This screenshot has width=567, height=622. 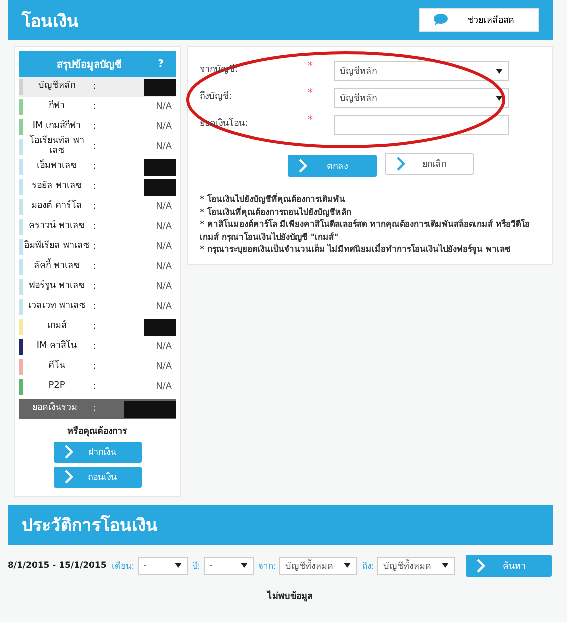 What do you see at coordinates (57, 287) in the screenshot?
I see `account-name: ฟอร์จูน พาเลซ` at bounding box center [57, 287].